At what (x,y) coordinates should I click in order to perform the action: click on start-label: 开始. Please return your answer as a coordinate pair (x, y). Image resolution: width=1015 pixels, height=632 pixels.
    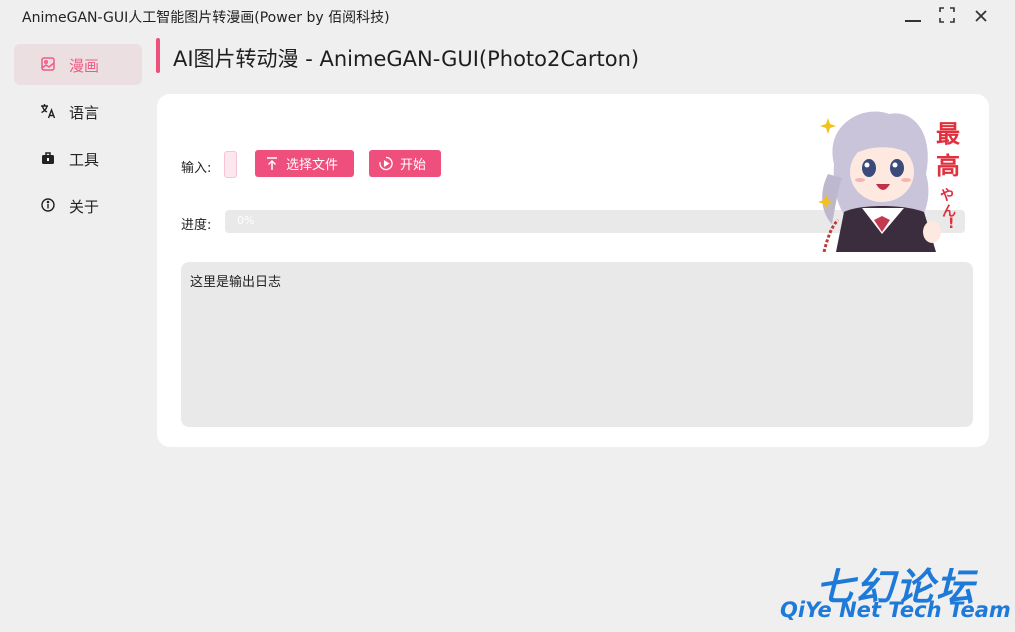
    Looking at the image, I should click on (413, 165).